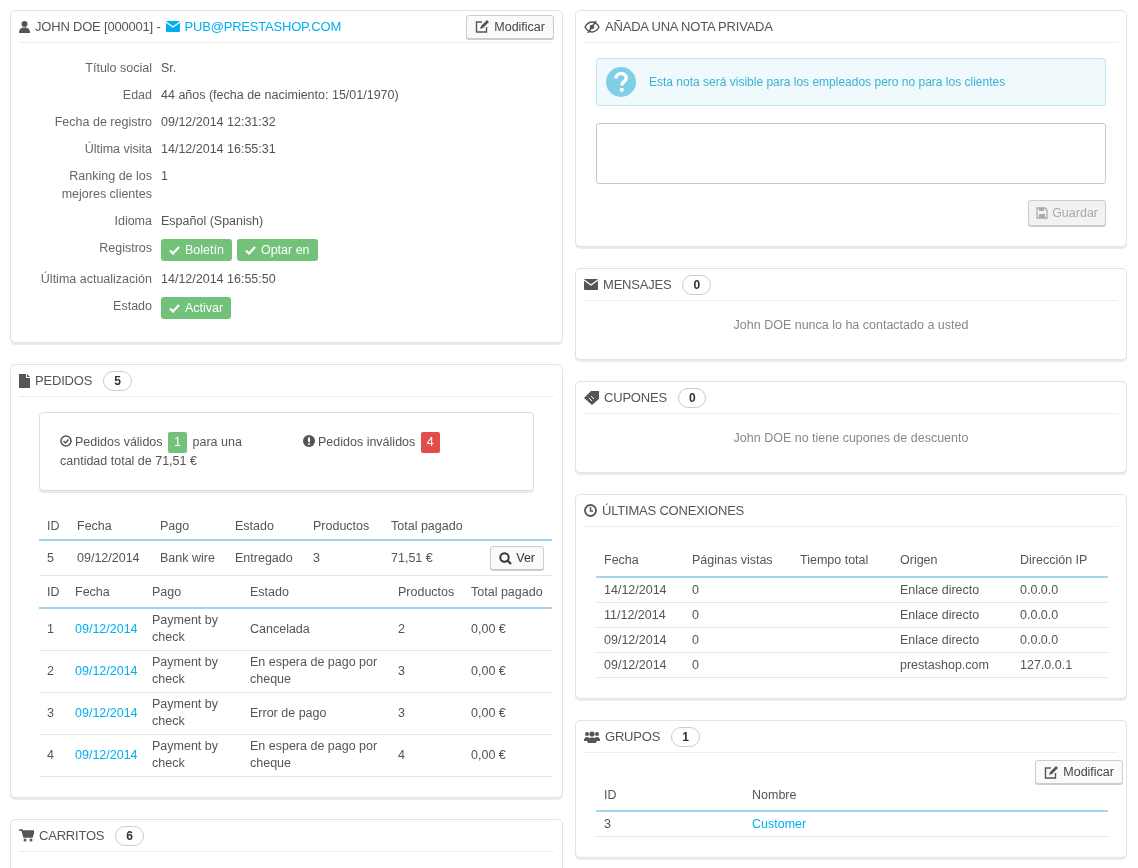 This screenshot has width=1138, height=868. What do you see at coordinates (217, 442) in the screenshot?
I see `total-amount-text: para una` at bounding box center [217, 442].